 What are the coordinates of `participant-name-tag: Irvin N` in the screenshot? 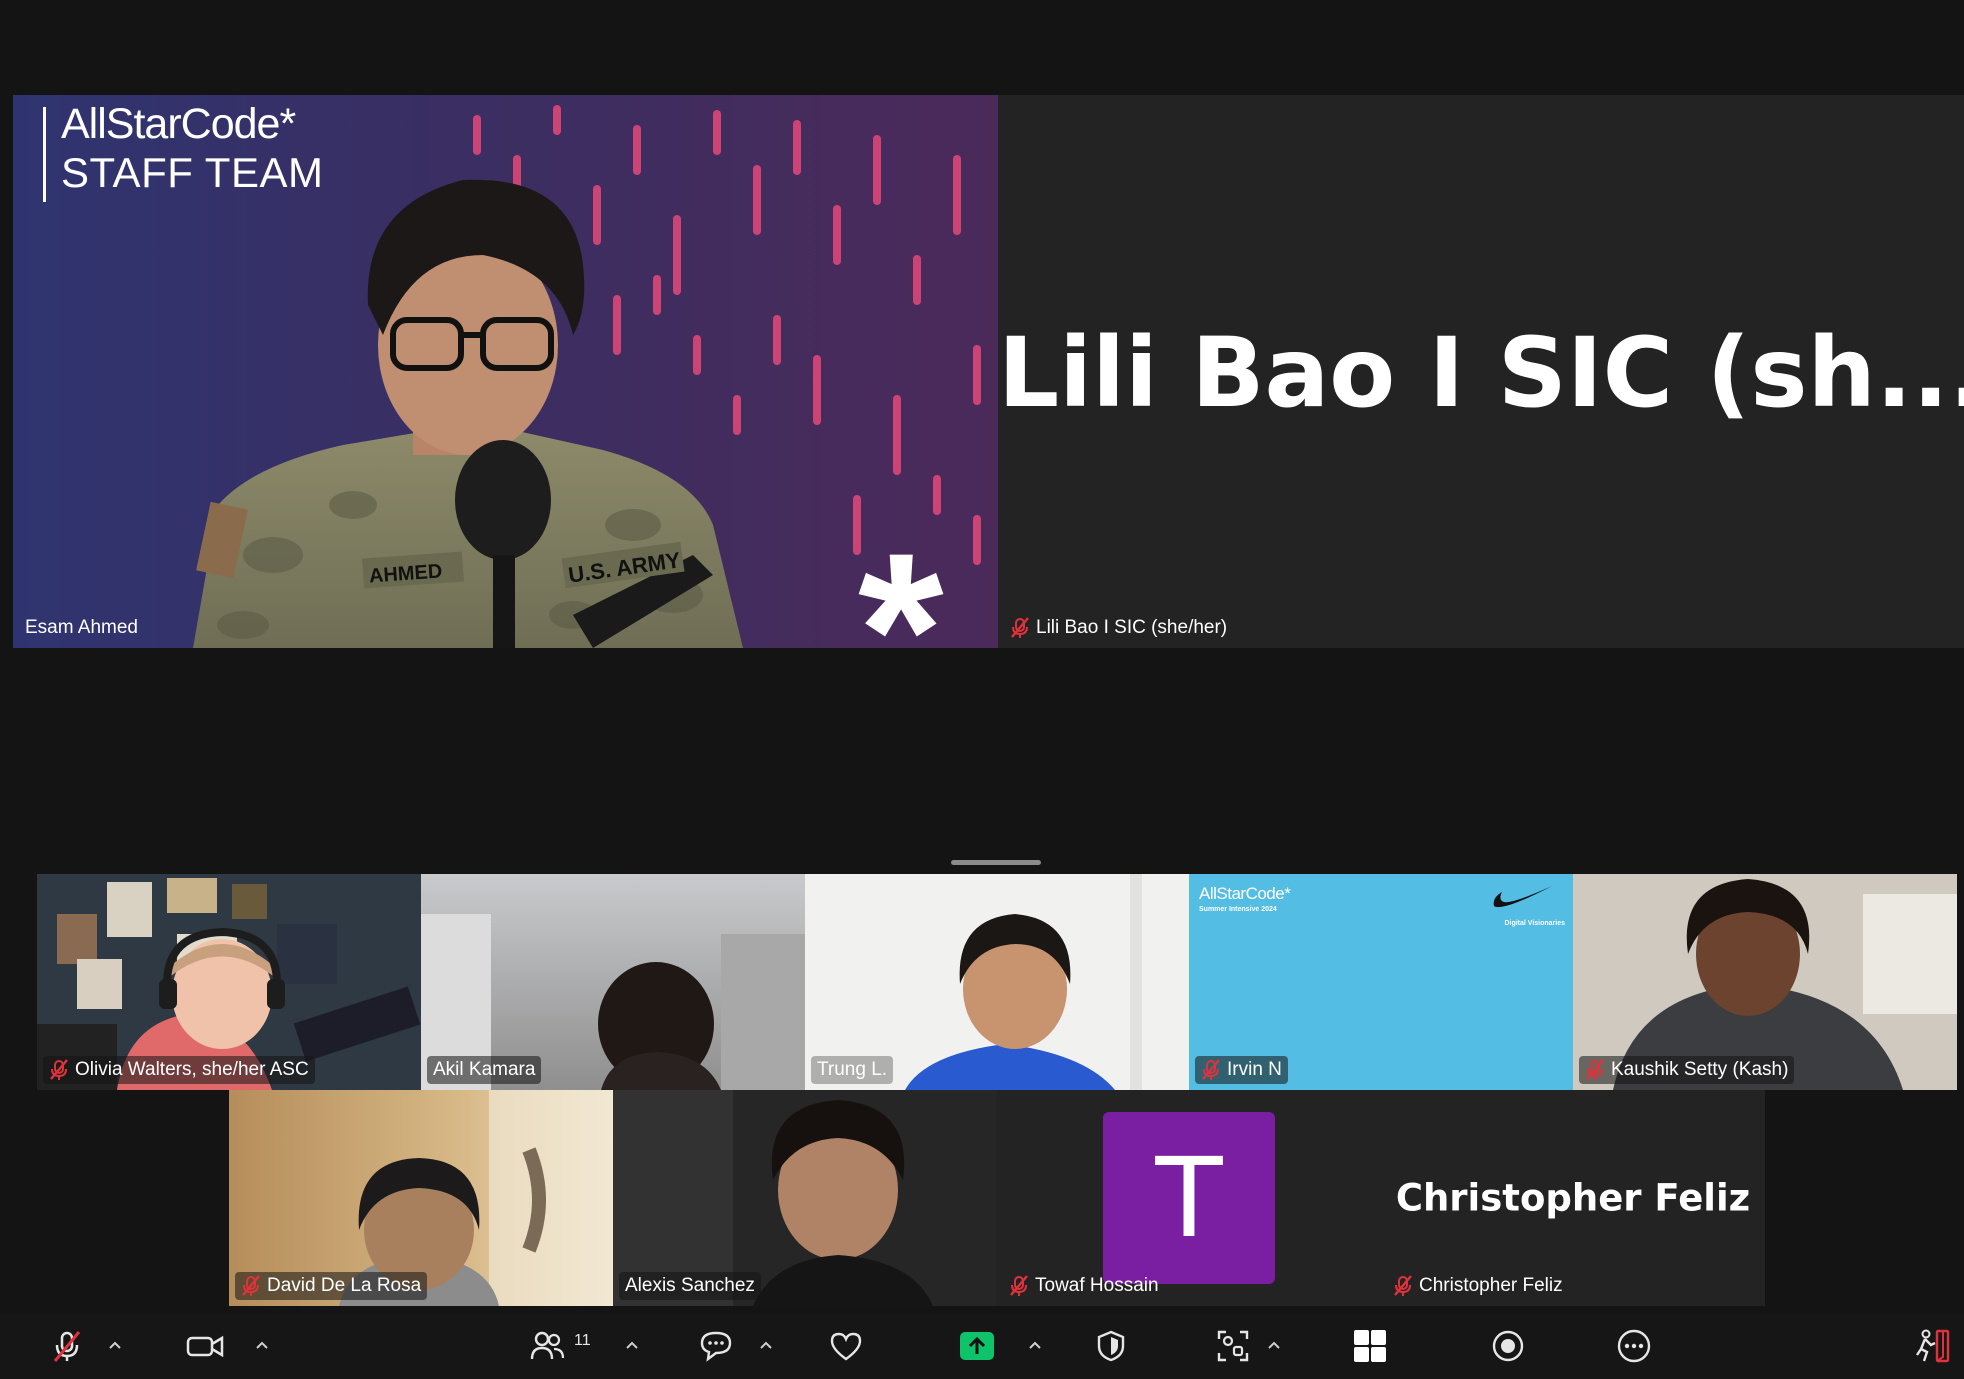 It's located at (1241, 1070).